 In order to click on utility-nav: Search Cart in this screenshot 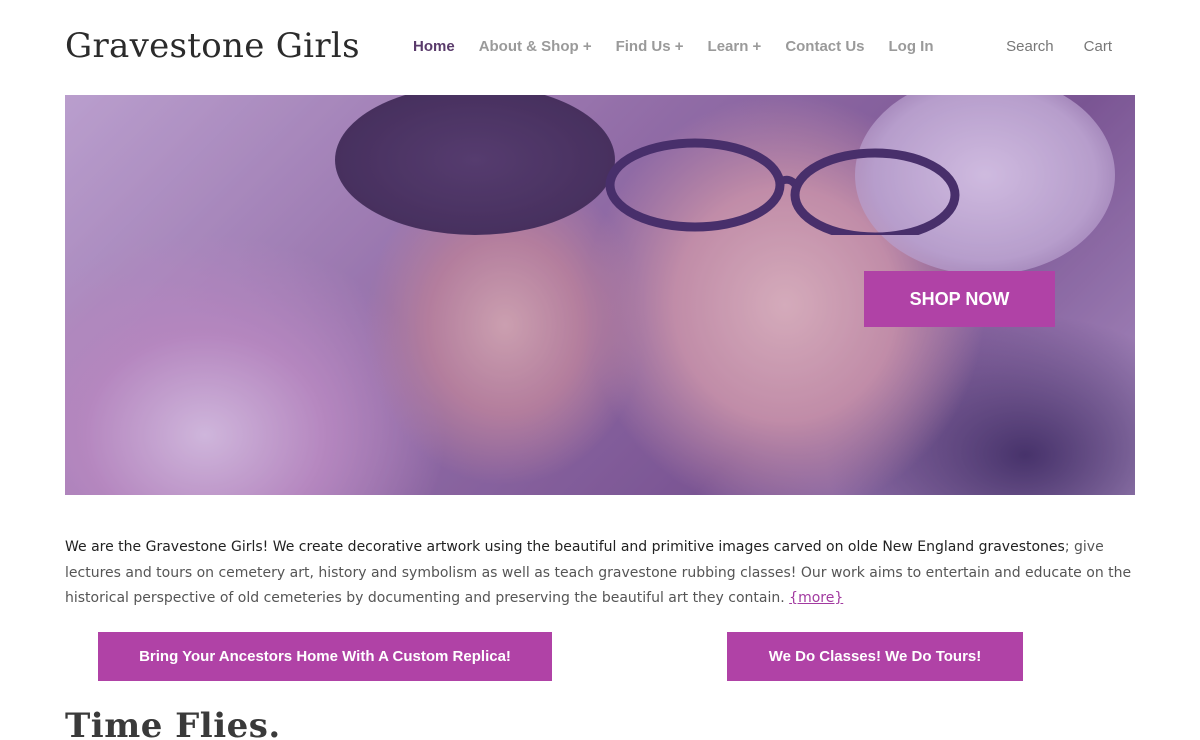, I will do `click(1059, 46)`.